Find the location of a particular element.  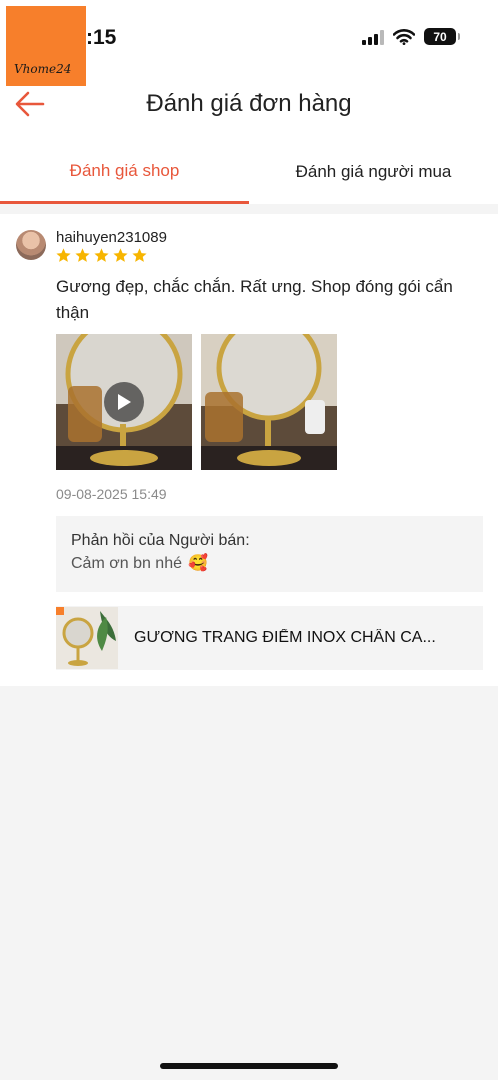

avatar is located at coordinates (31, 245).